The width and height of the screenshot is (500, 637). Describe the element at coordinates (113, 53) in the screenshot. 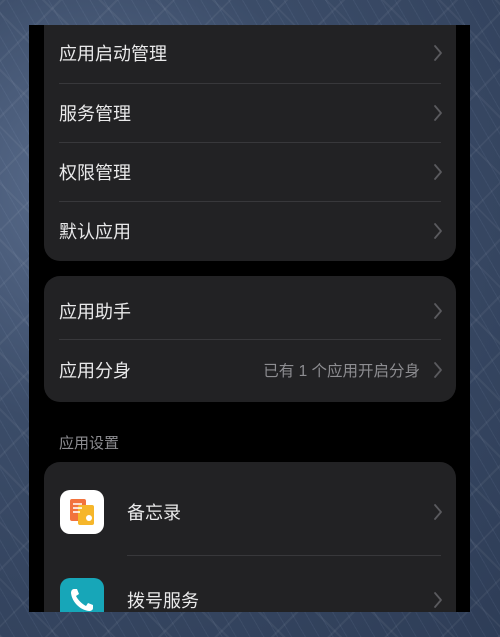

I see `item-label: 应用启动管理` at that location.